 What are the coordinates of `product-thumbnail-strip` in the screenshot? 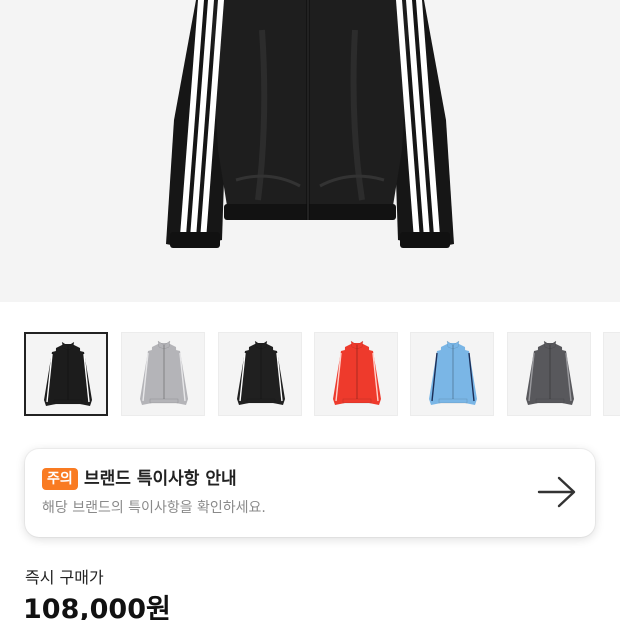 It's located at (322, 375).